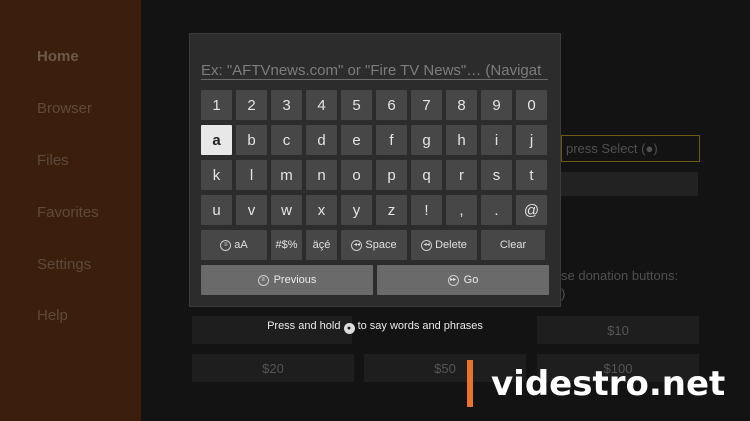 This screenshot has width=750, height=421. What do you see at coordinates (513, 245) in the screenshot?
I see `clear-key: Clear` at bounding box center [513, 245].